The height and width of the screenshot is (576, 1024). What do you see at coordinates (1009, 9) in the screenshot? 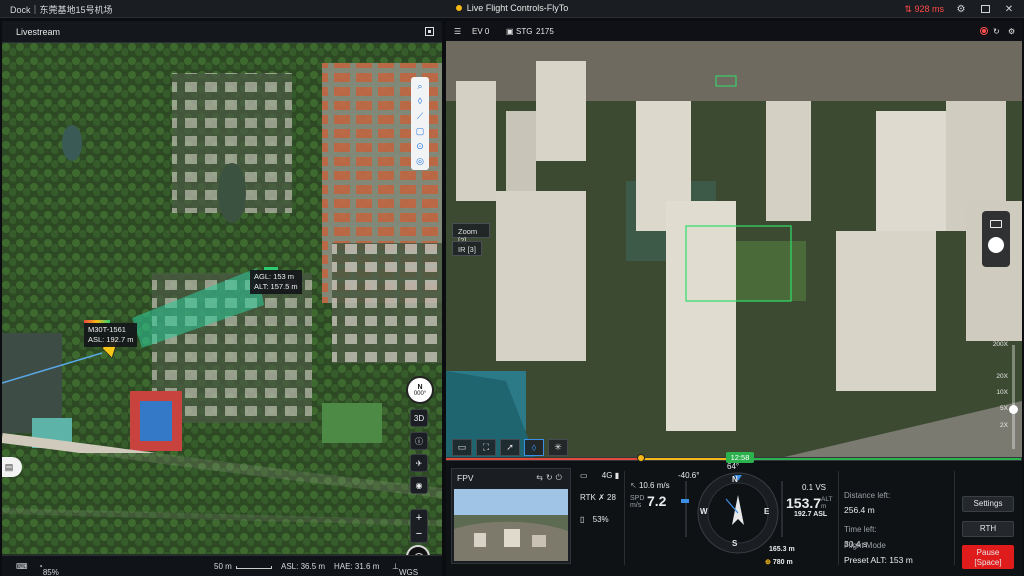
I see `close-icon: ✕` at bounding box center [1009, 9].